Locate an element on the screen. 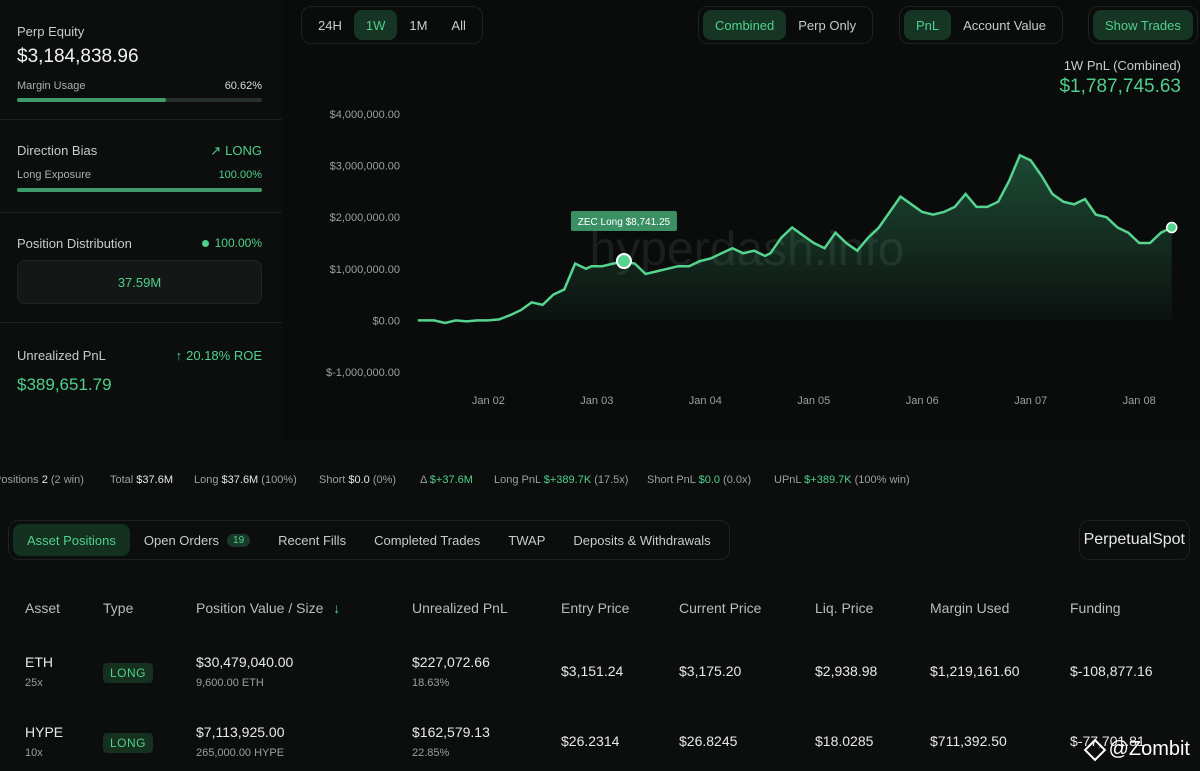 This screenshot has width=1200, height=771. stat-value: $+389.7K is located at coordinates (828, 480).